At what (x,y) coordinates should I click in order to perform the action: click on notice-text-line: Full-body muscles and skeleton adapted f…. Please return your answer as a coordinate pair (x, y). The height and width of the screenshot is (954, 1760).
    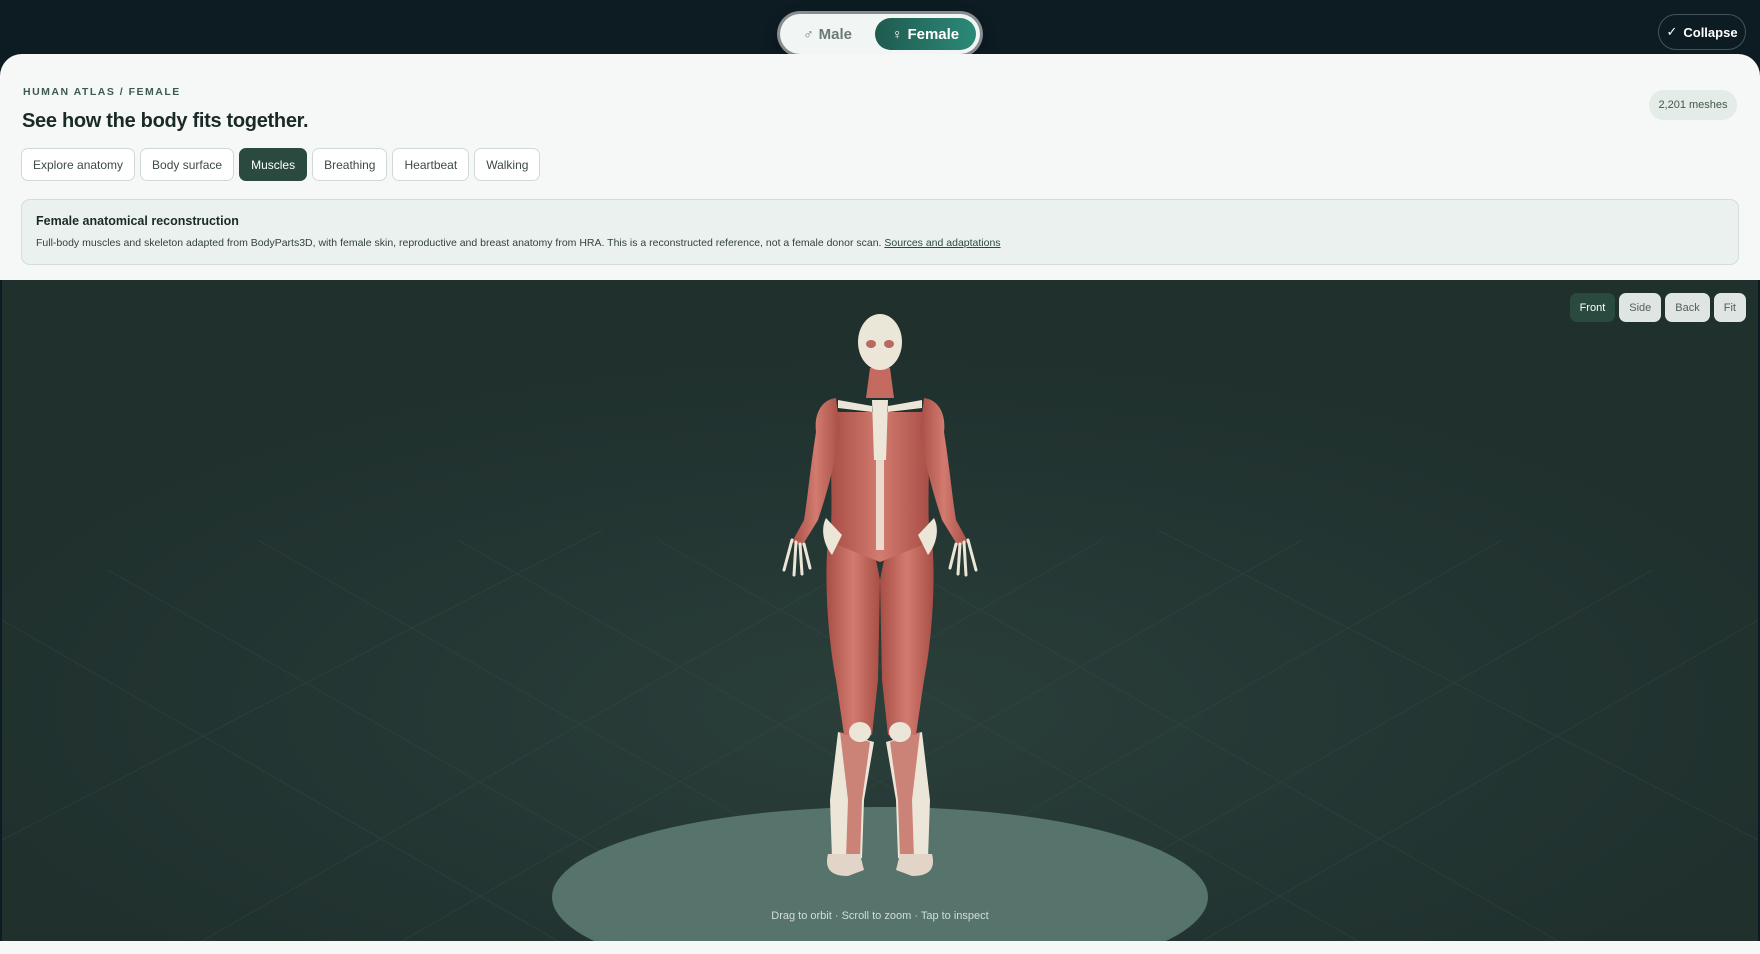
    Looking at the image, I should click on (880, 243).